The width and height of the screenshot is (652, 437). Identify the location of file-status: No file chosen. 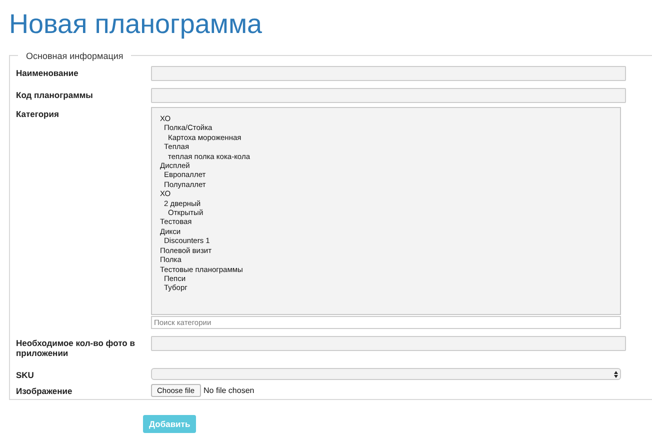
(229, 390).